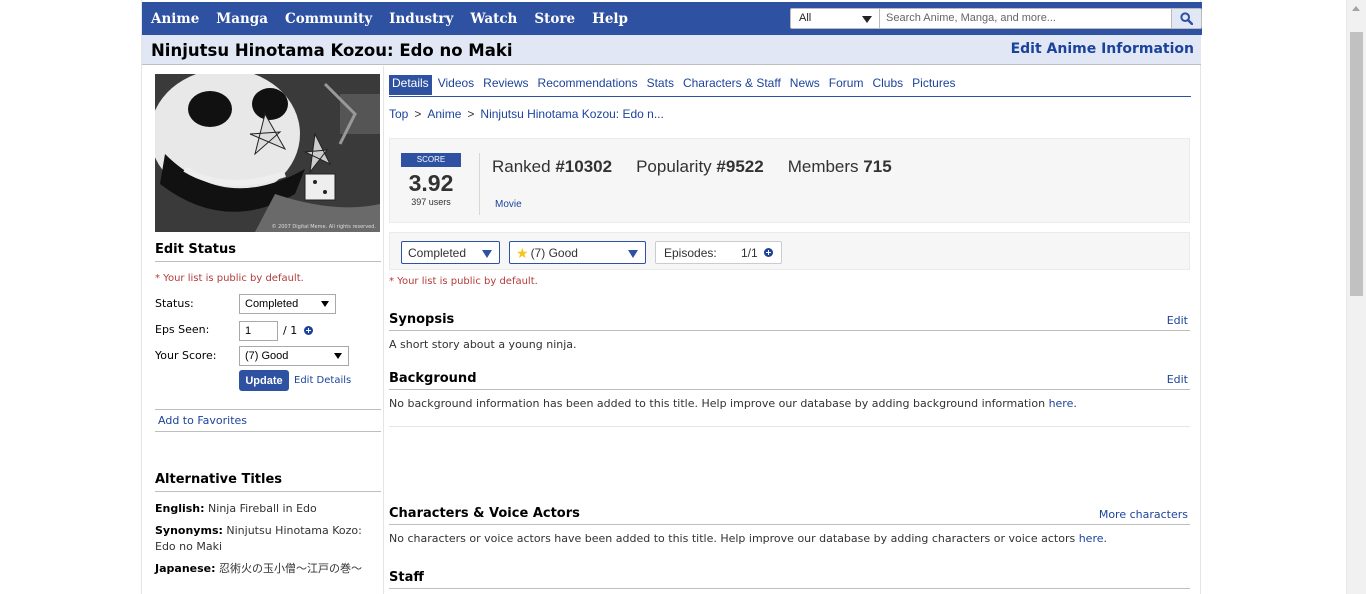 Image resolution: width=1366 pixels, height=594 pixels. What do you see at coordinates (328, 19) in the screenshot?
I see `nav-community: Community` at bounding box center [328, 19].